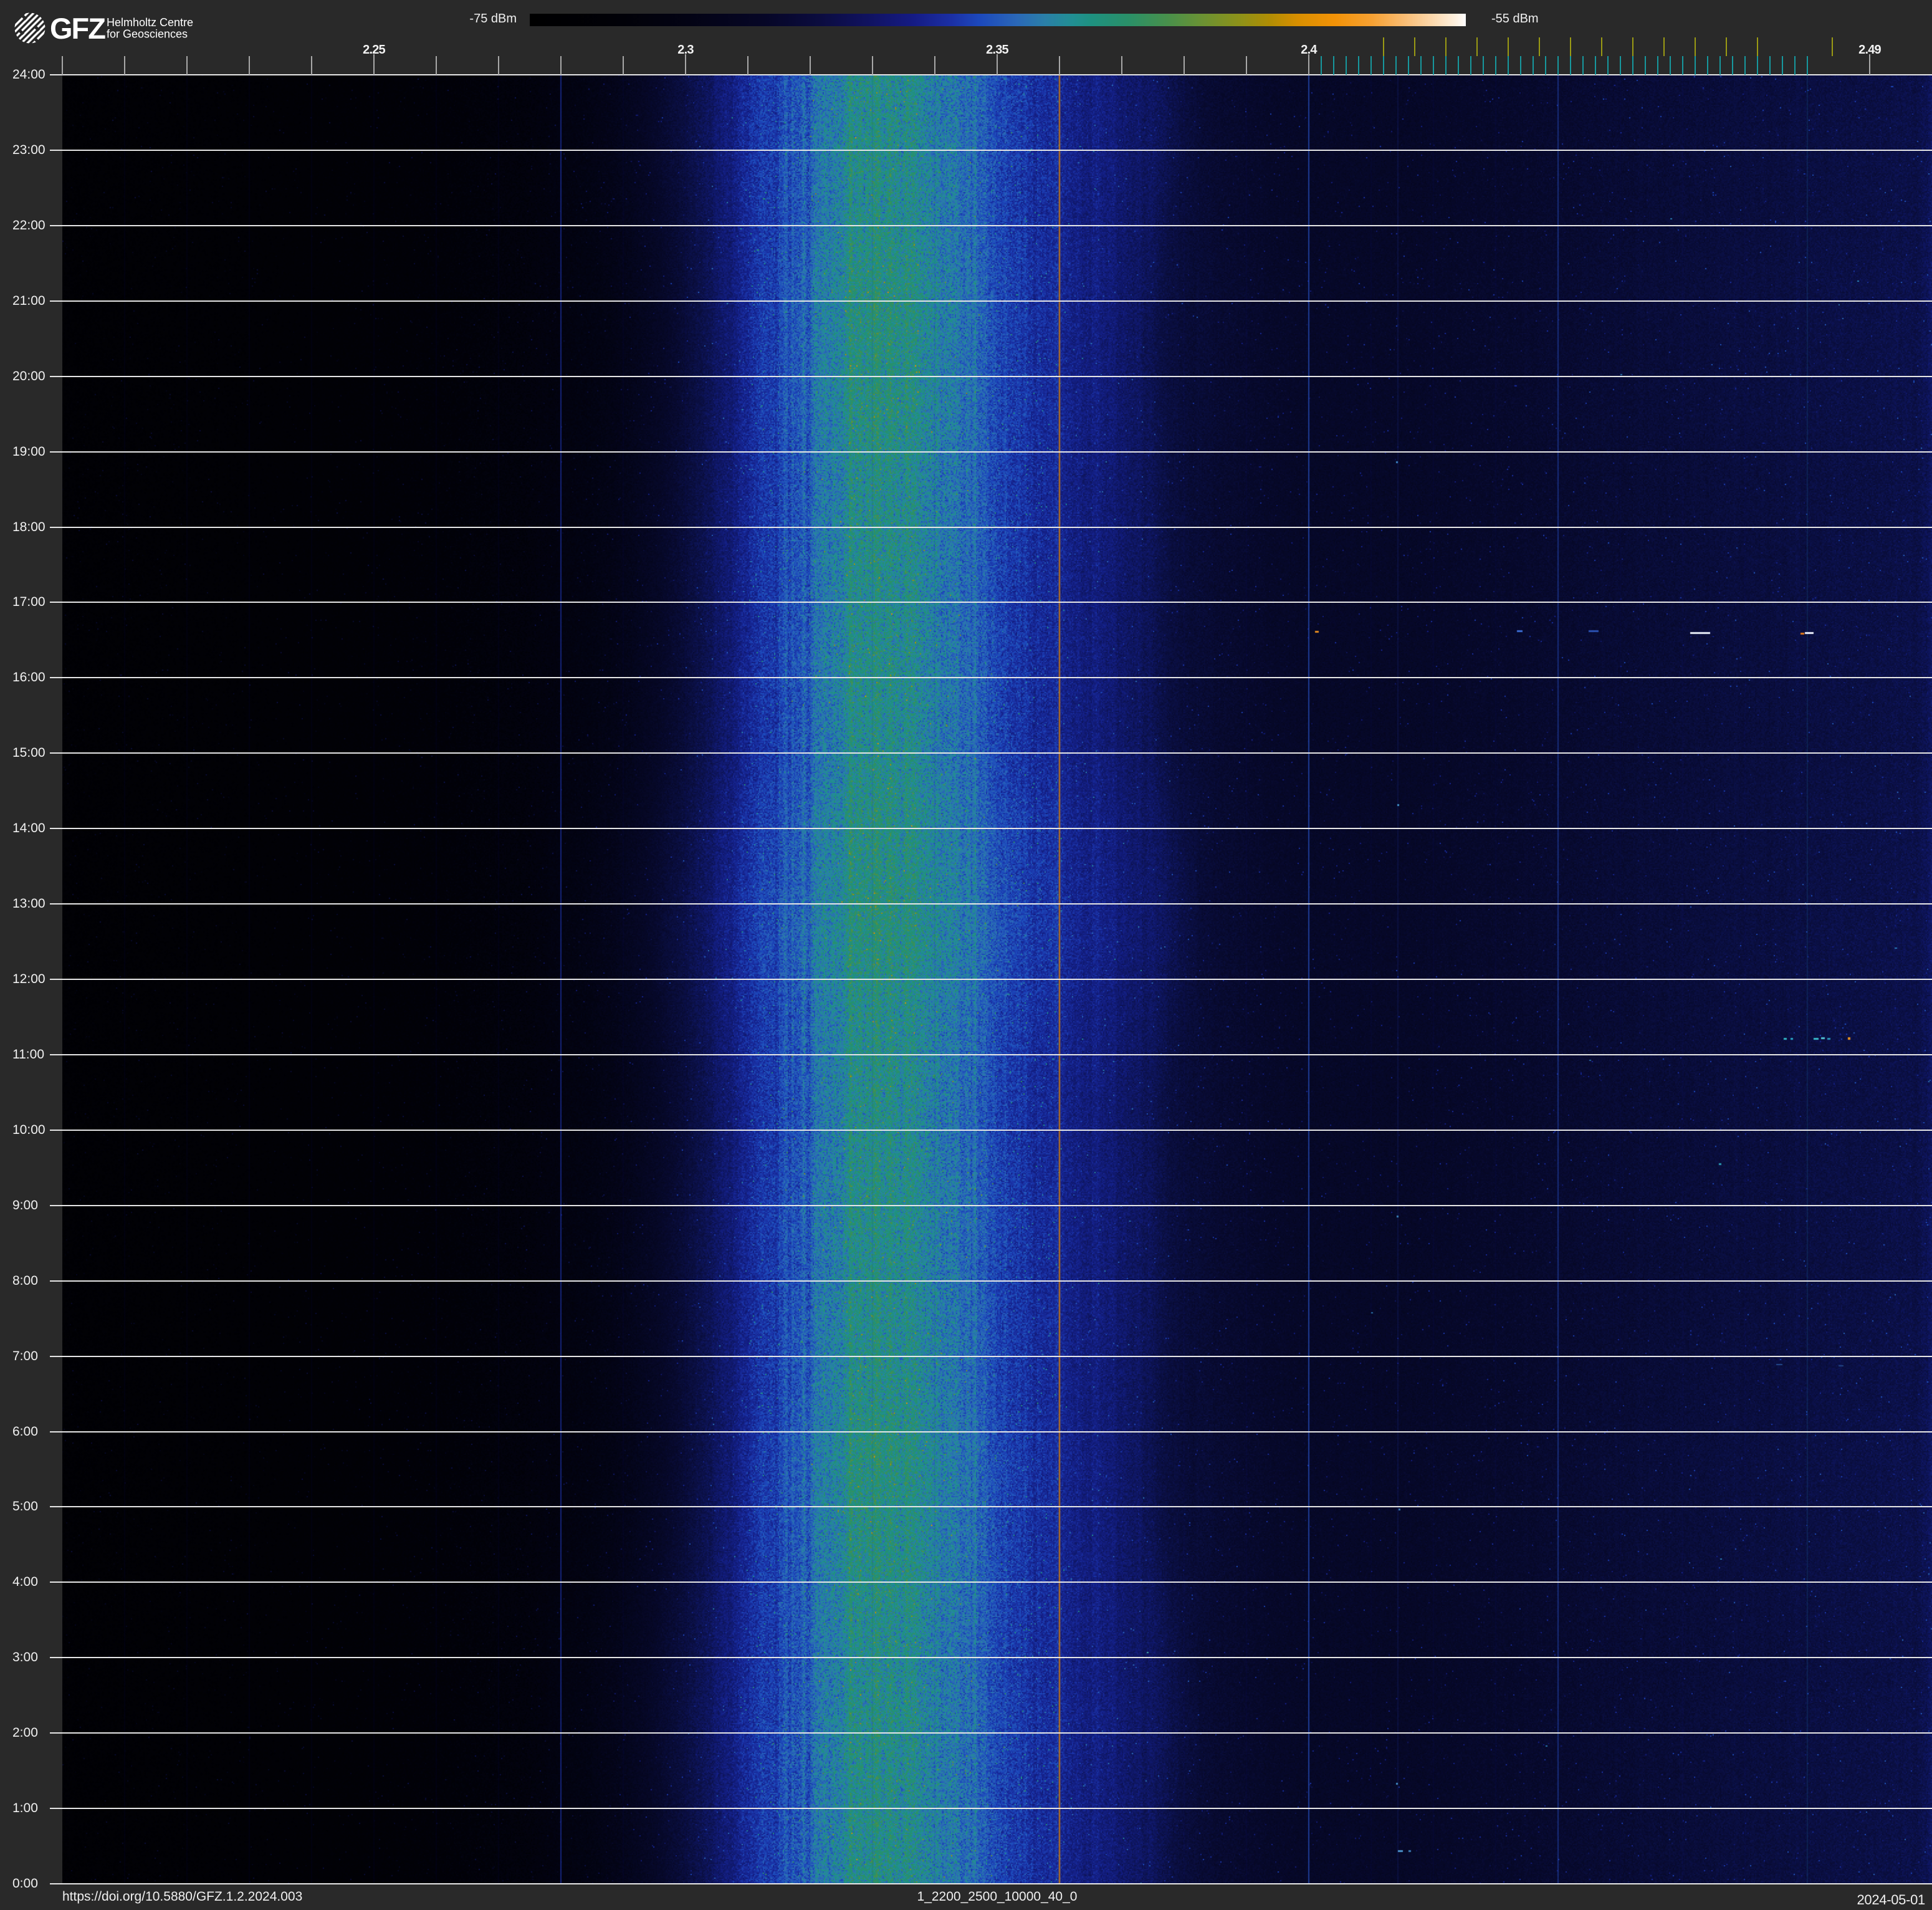 Image resolution: width=1932 pixels, height=1910 pixels. I want to click on svg-text: GFZ, so click(77, 28).